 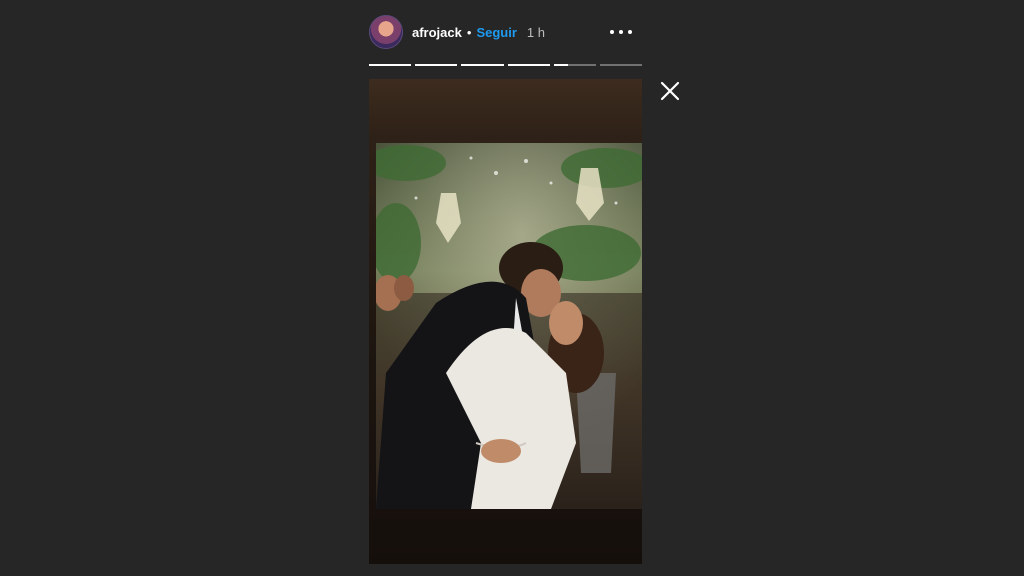 I want to click on more-options-button, so click(x=621, y=32).